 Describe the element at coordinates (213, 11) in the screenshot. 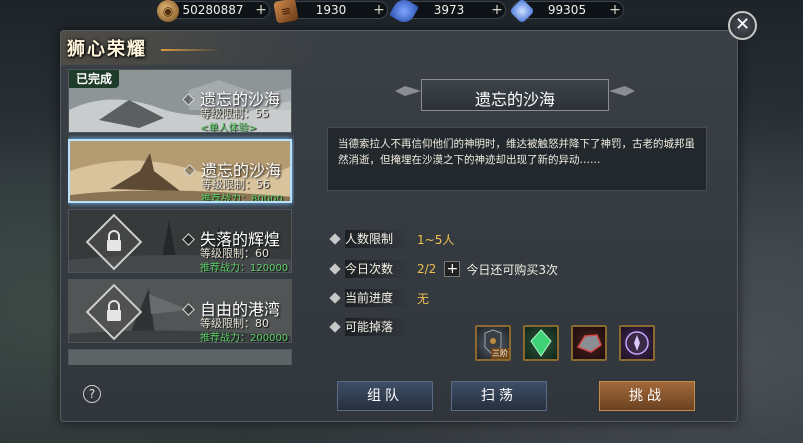

I see `resource-gold: ◉ 50280887 +` at that location.